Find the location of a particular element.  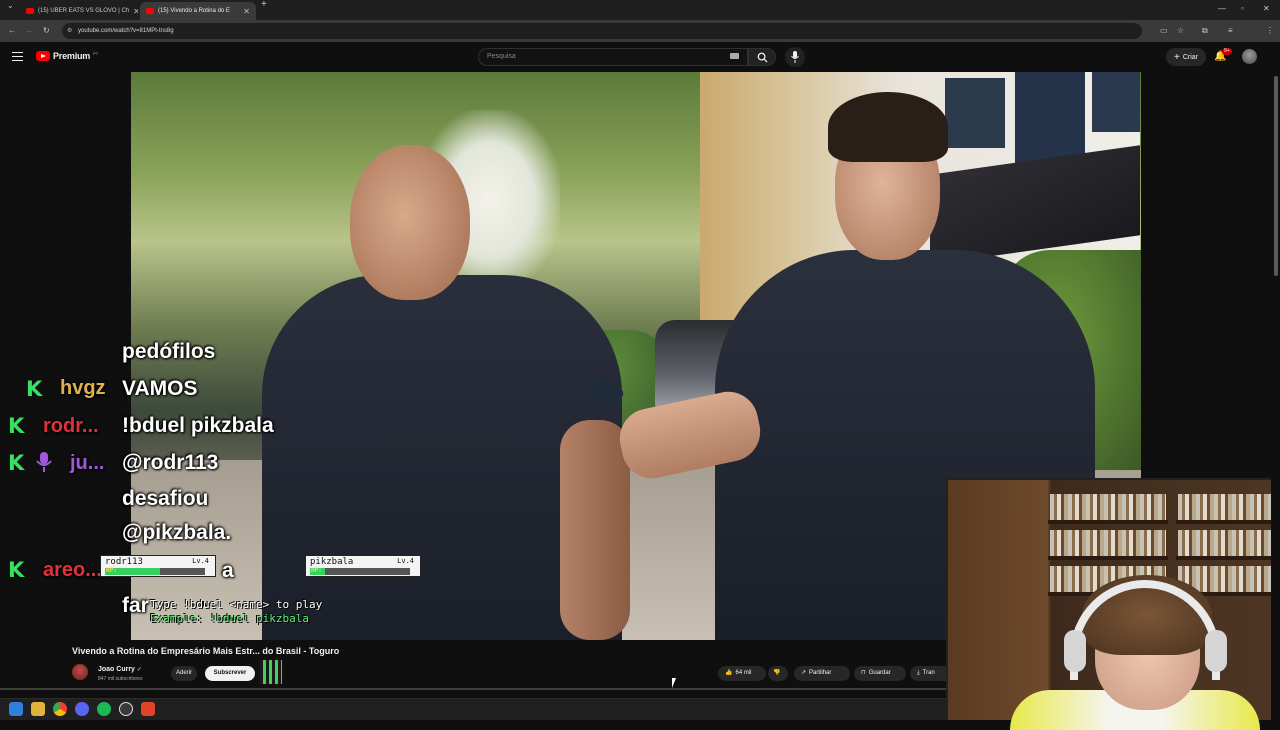

bookmark-icon: ⊓ is located at coordinates (863, 673).